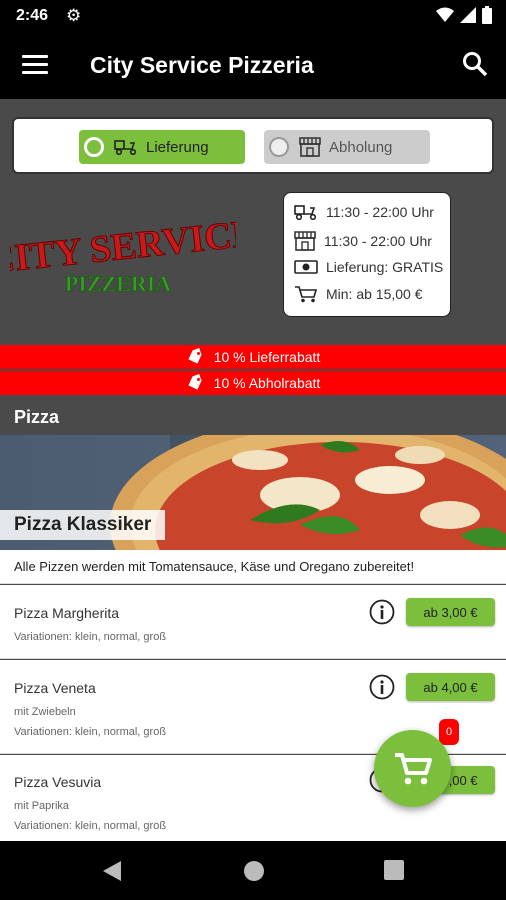 Image resolution: width=506 pixels, height=900 pixels. What do you see at coordinates (445, 14) in the screenshot?
I see `wifi-icon` at bounding box center [445, 14].